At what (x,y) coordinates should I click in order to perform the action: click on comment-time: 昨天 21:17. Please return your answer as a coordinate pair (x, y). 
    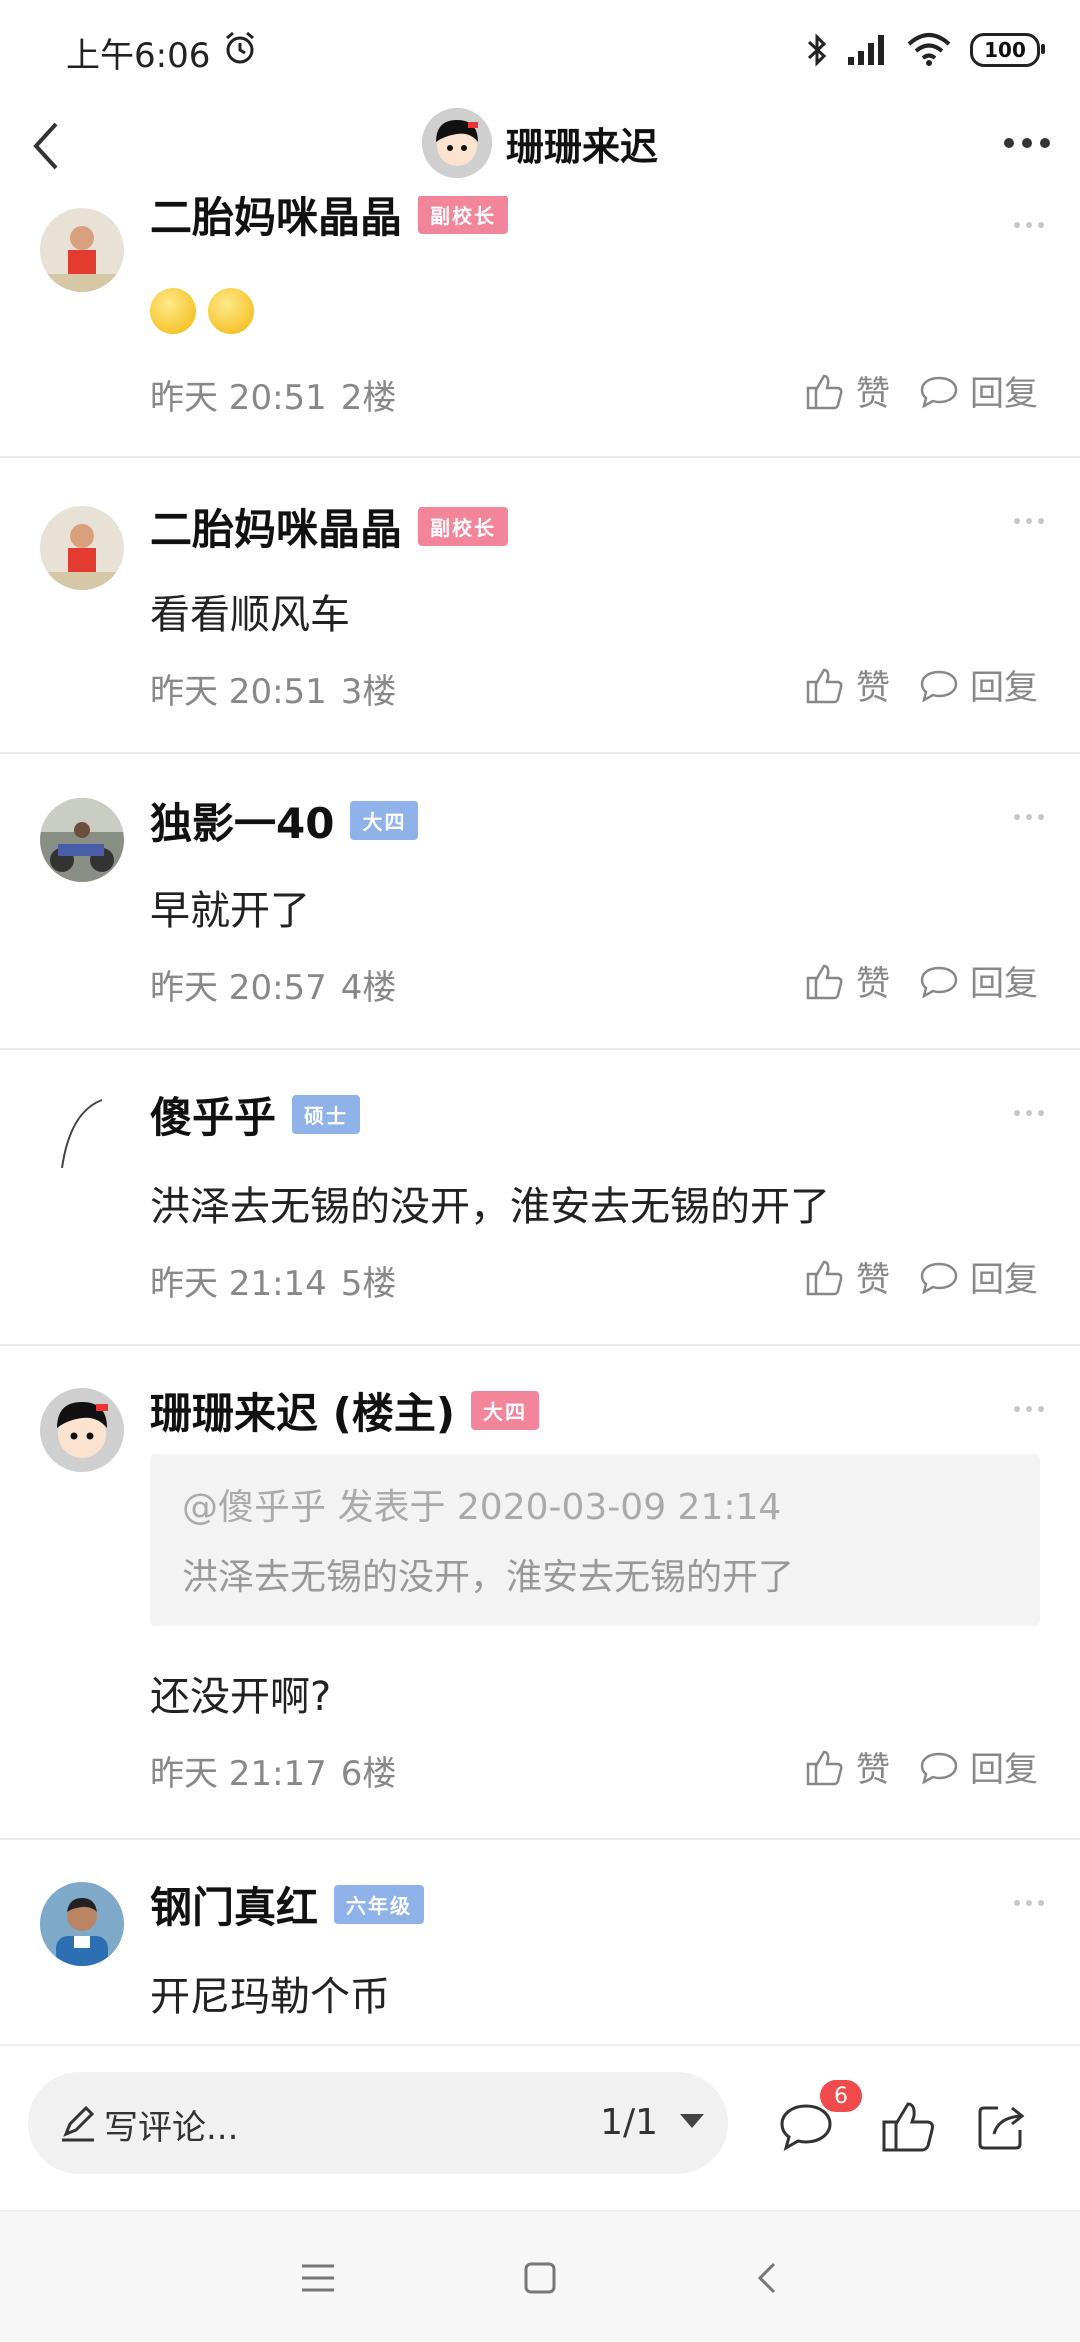
    Looking at the image, I should click on (238, 1774).